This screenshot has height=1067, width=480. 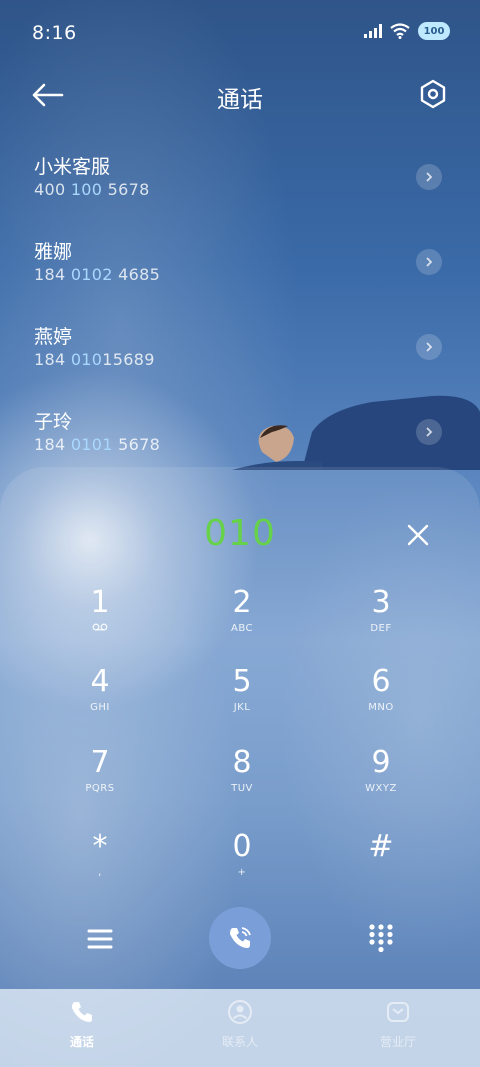 What do you see at coordinates (381, 628) in the screenshot?
I see `key-letters: DEF` at bounding box center [381, 628].